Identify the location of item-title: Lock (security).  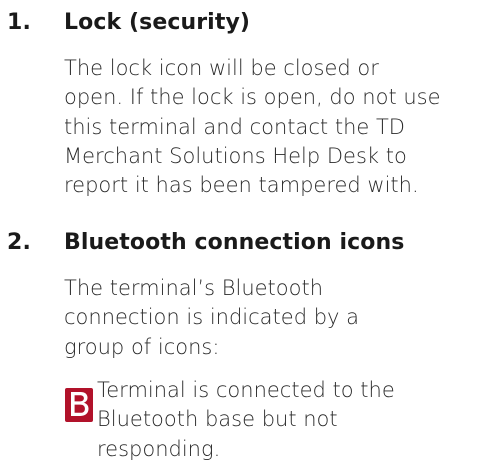
(157, 22).